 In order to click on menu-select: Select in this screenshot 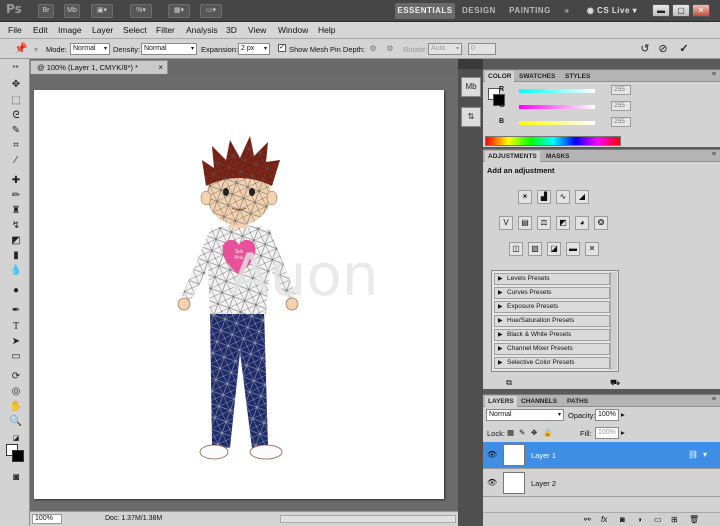, I will do `click(135, 30)`.